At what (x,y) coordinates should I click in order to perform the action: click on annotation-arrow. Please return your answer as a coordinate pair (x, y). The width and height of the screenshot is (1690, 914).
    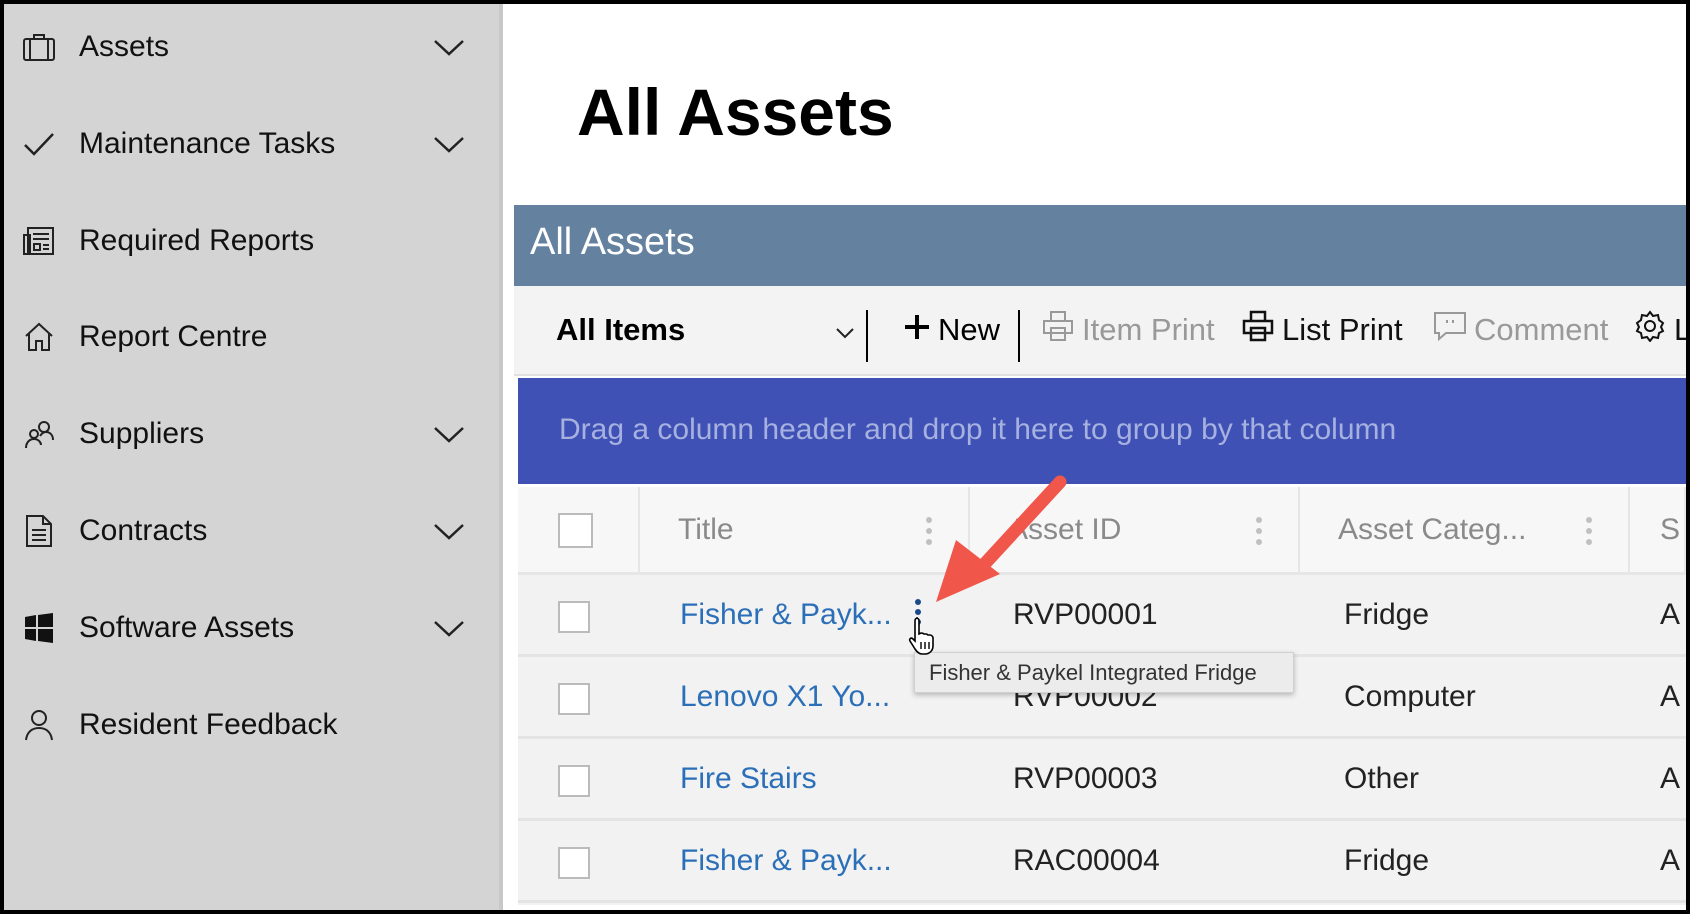
    Looking at the image, I should click on (1001, 538).